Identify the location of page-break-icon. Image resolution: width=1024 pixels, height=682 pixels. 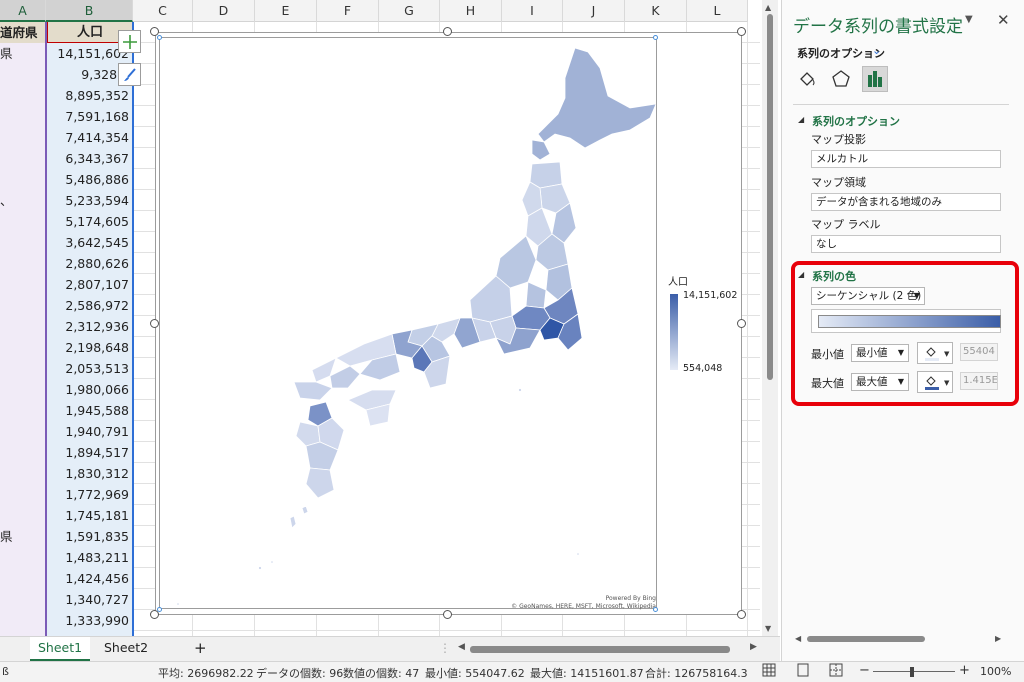
(836, 671).